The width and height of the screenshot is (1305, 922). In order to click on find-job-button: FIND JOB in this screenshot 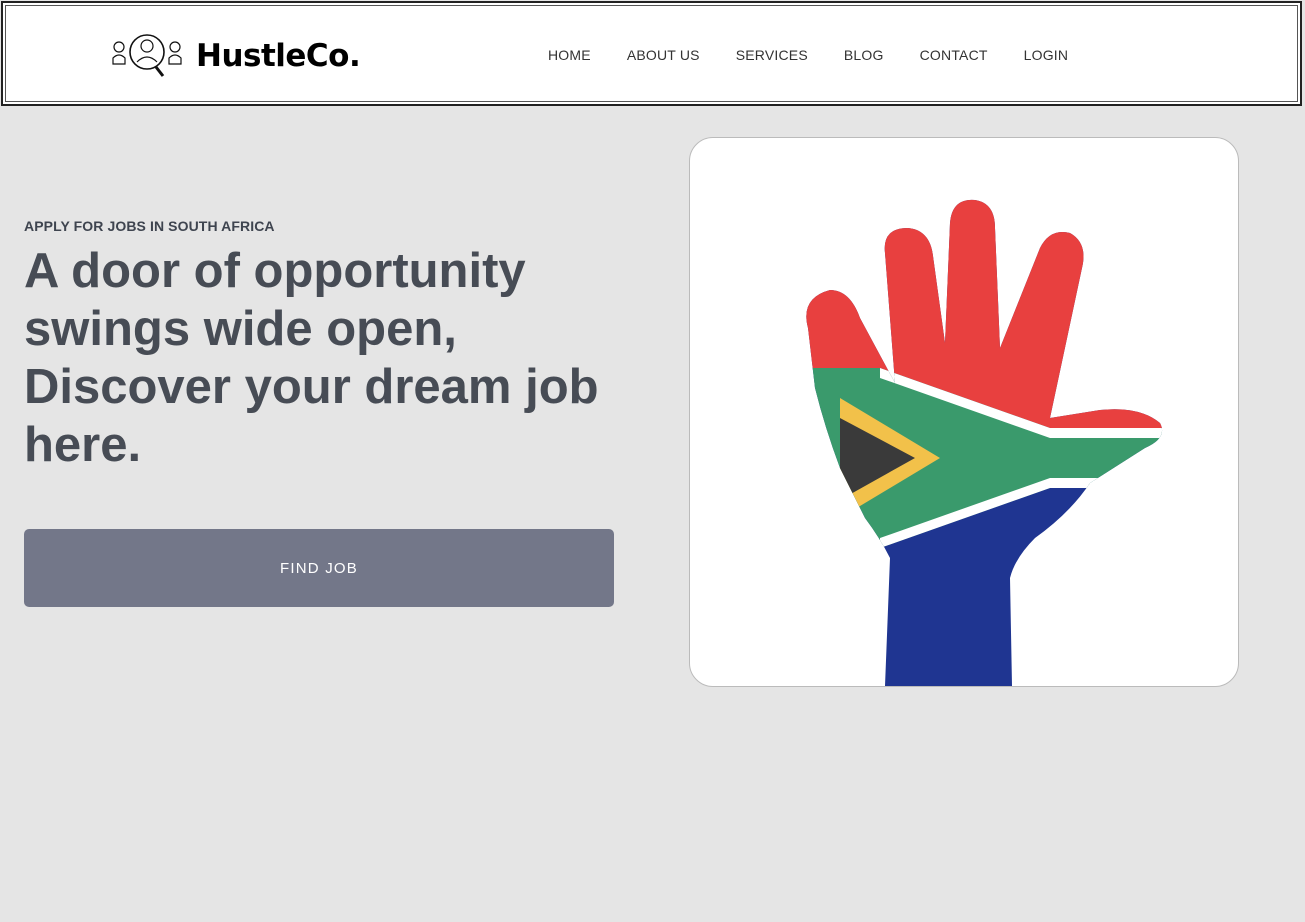, I will do `click(319, 568)`.